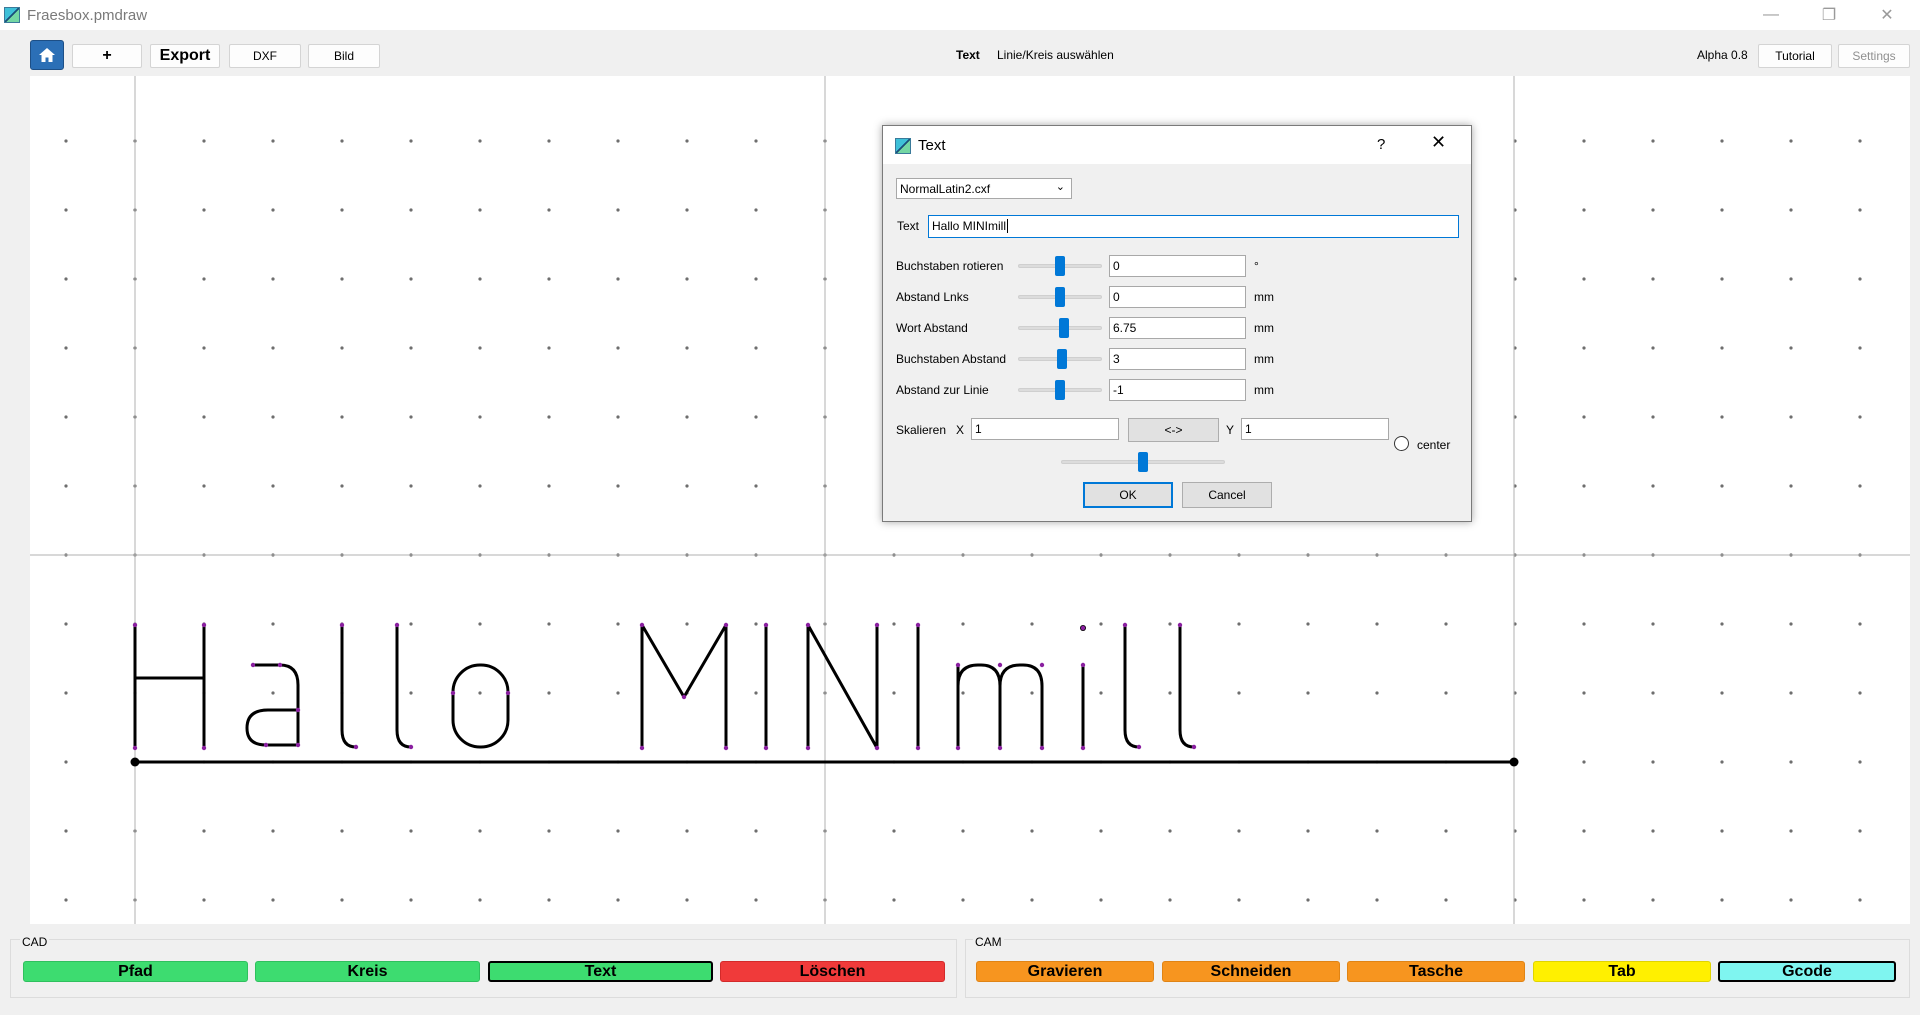  I want to click on settings-button: Settings, so click(1874, 56).